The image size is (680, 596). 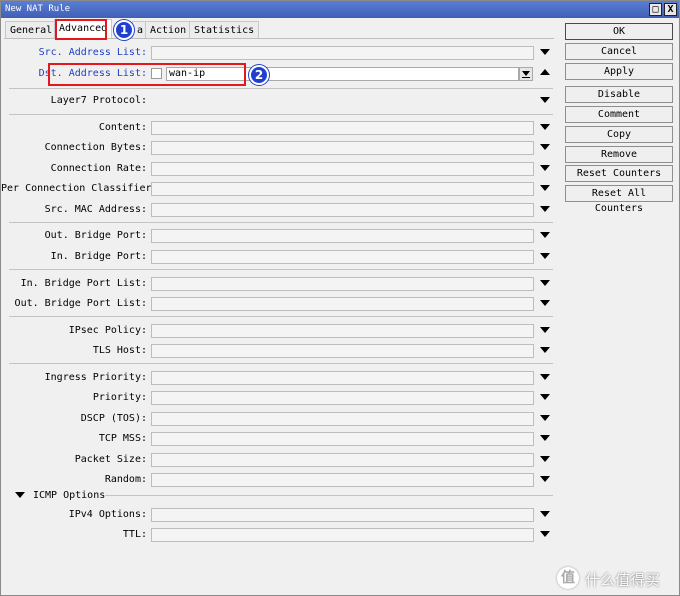 What do you see at coordinates (342, 460) in the screenshot?
I see `packet-size-field` at bounding box center [342, 460].